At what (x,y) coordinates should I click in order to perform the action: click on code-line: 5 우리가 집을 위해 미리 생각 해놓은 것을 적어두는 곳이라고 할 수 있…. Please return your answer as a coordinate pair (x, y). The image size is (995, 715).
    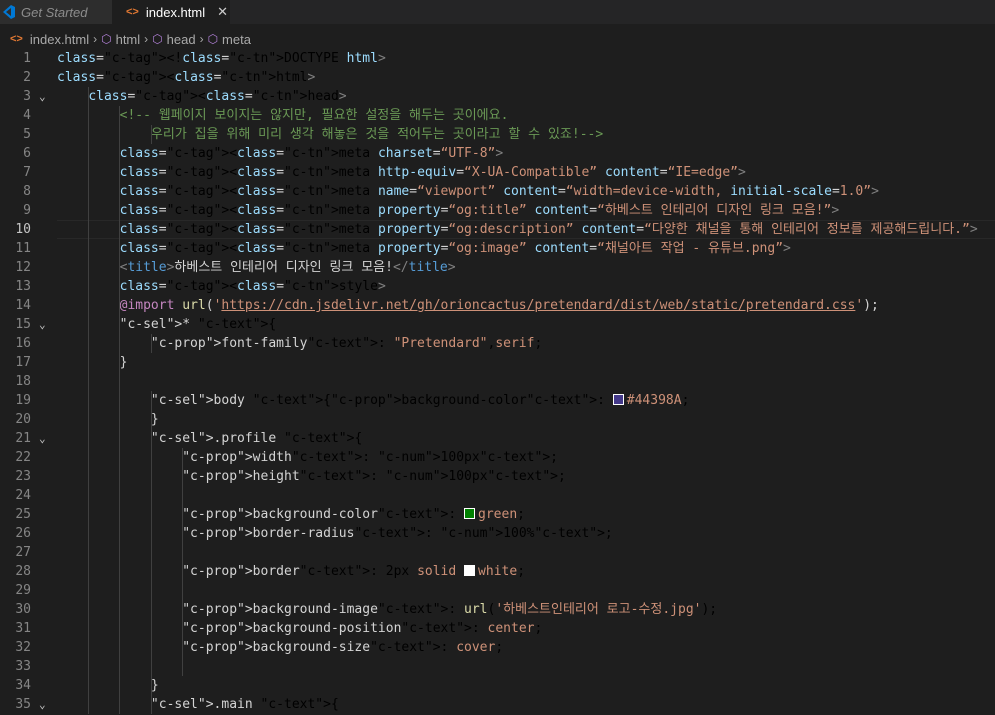
    Looking at the image, I should click on (497, 134).